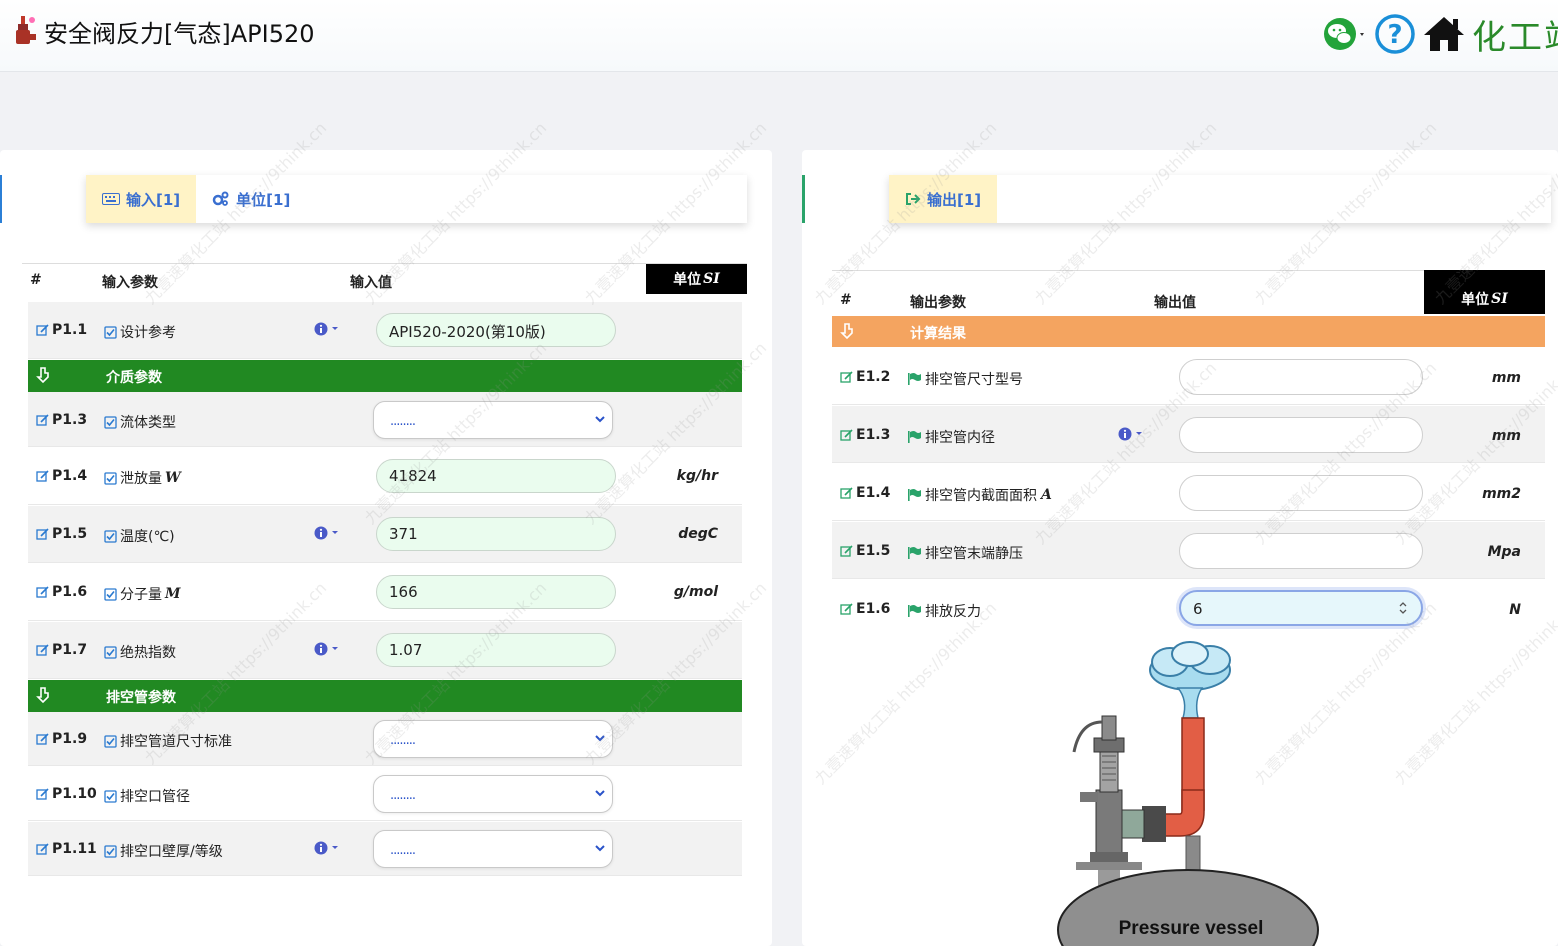 The height and width of the screenshot is (946, 1558). What do you see at coordinates (1220, 199) in the screenshot?
I see `output-tabbar: 输出[1]` at bounding box center [1220, 199].